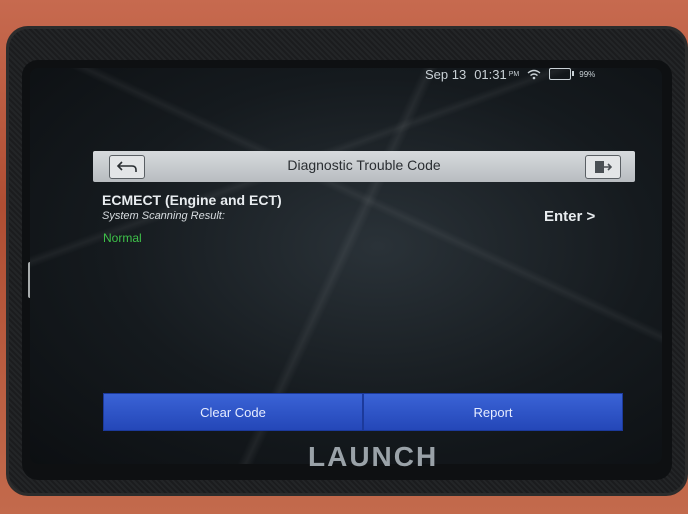 Image resolution: width=688 pixels, height=514 pixels. I want to click on battery-percent: 99%, so click(587, 74).